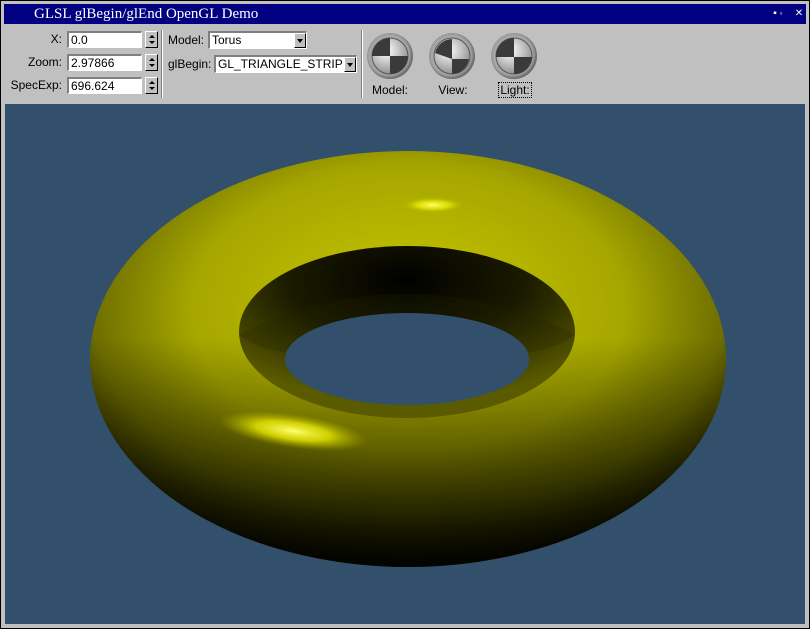  I want to click on glbegin-label: glBegin:, so click(190, 64).